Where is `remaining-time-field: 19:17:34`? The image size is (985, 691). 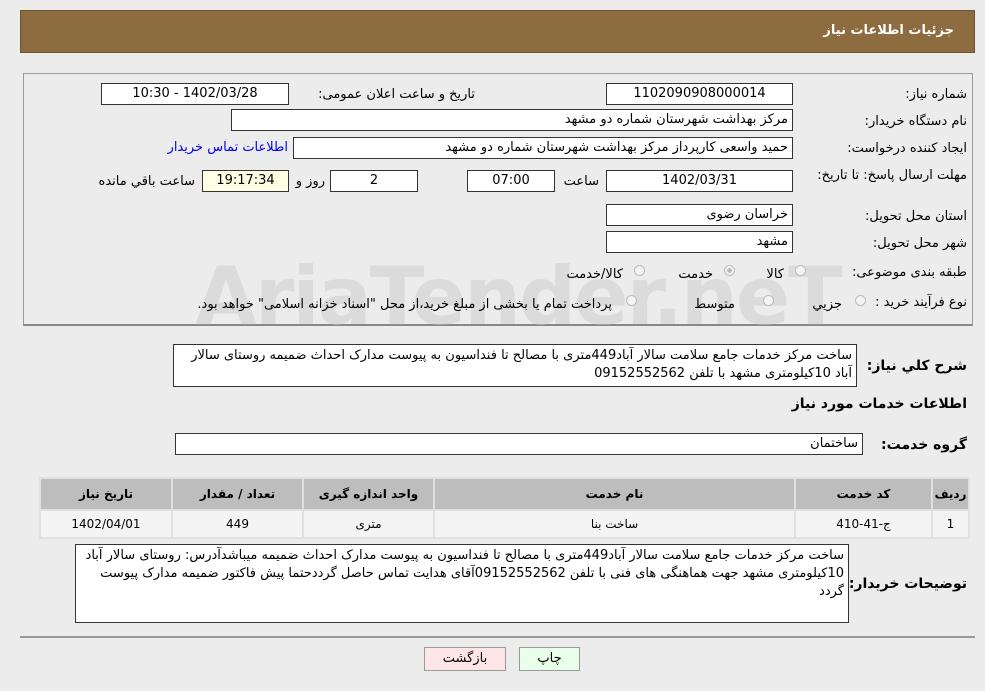
remaining-time-field: 19:17:34 is located at coordinates (245, 181).